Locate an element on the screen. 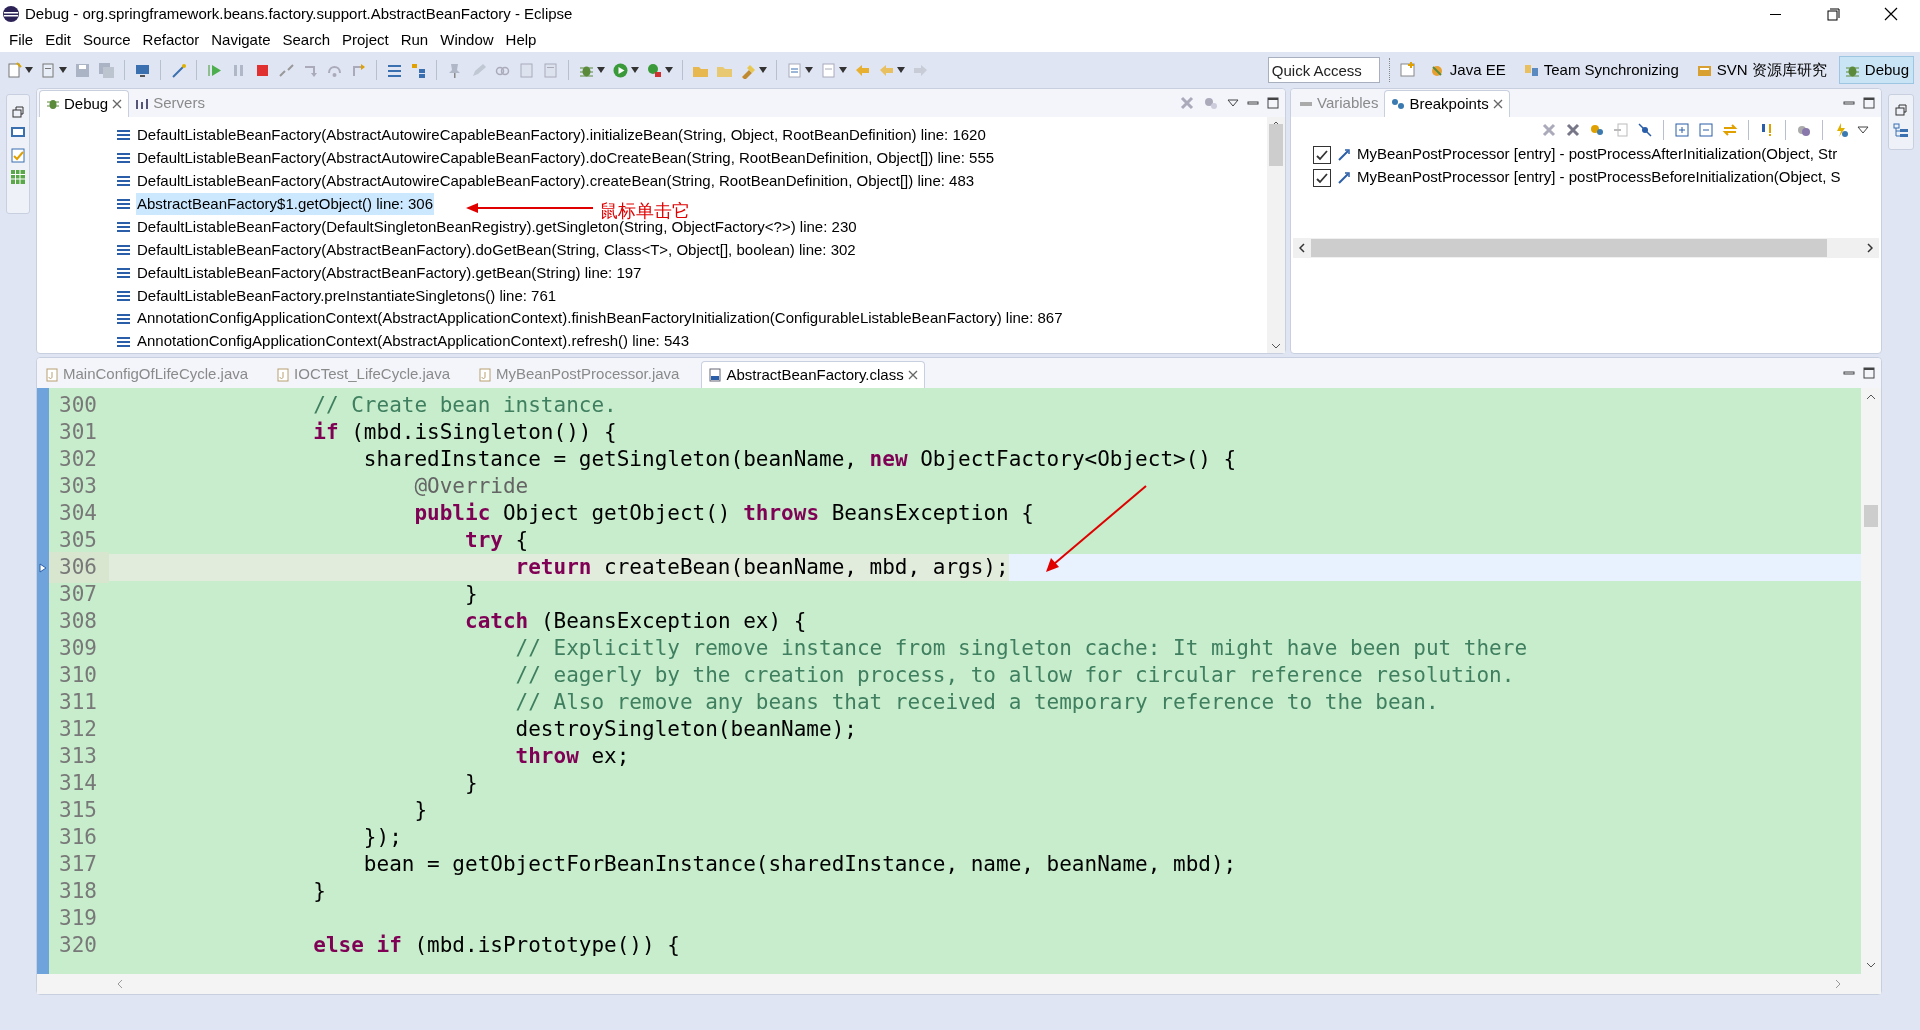  outline-icon is located at coordinates (1901, 131).